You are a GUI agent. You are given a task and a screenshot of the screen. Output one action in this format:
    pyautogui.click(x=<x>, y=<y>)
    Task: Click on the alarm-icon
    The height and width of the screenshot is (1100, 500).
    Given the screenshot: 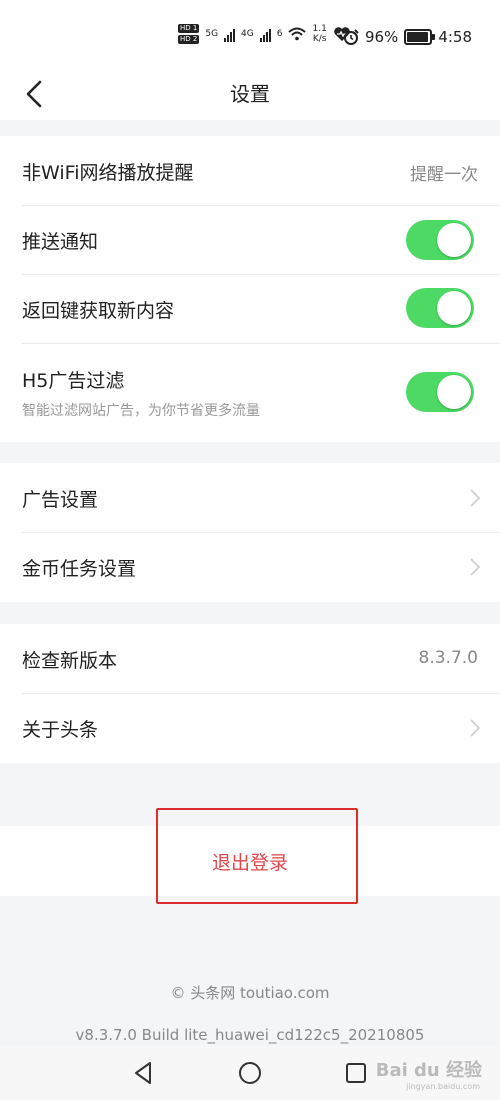 What is the action you would take?
    pyautogui.click(x=351, y=37)
    